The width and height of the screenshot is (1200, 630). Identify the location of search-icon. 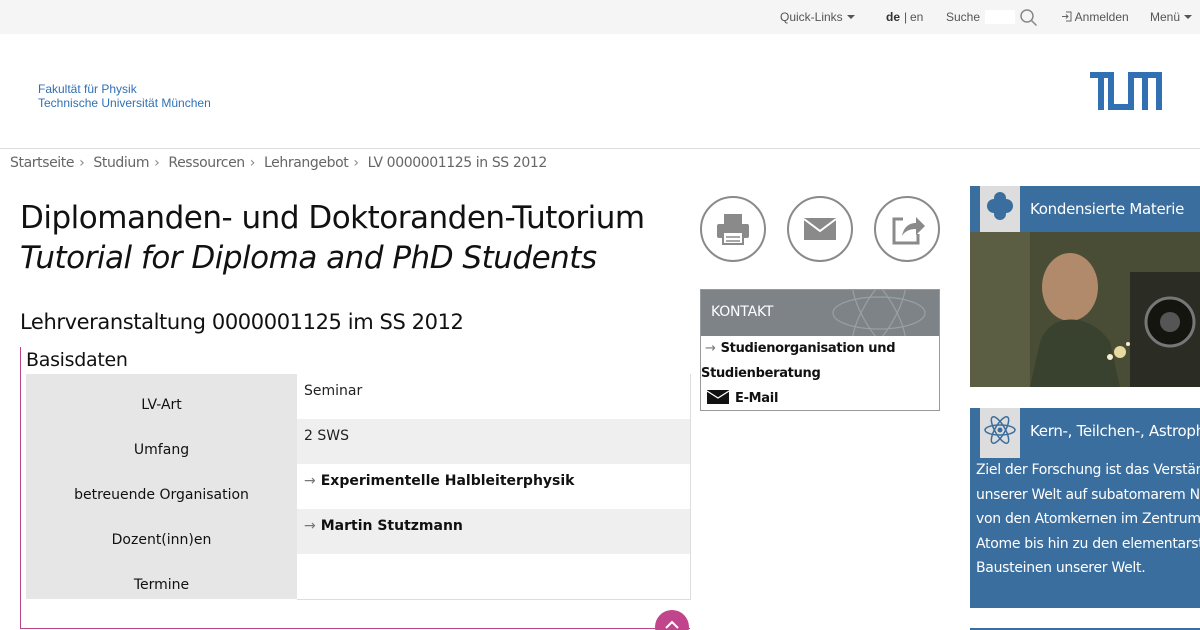
(1028, 17).